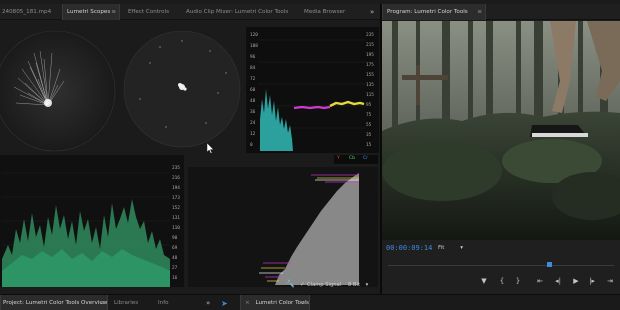 This screenshot has height=310, width=620. I want to click on tab-project: Project: Lumetri Color Tools Overview ≡, so click(54, 302).